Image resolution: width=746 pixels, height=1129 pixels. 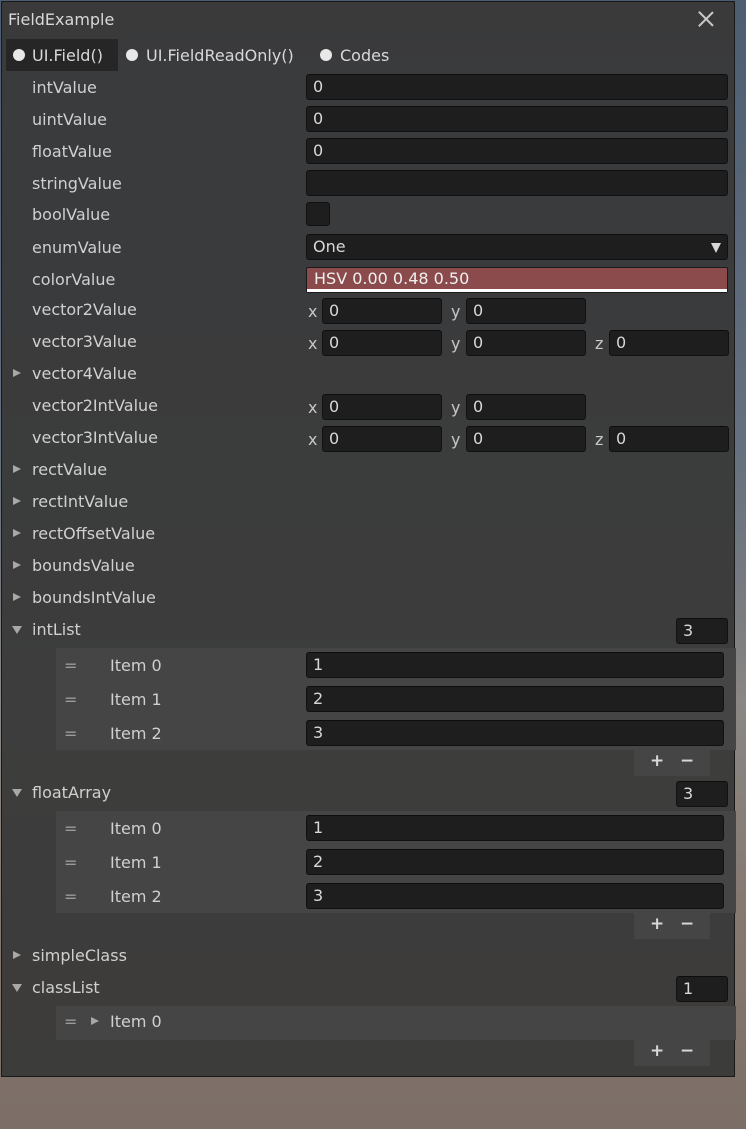 I want to click on bounds-value-foldout: boundsValue, so click(x=83, y=565).